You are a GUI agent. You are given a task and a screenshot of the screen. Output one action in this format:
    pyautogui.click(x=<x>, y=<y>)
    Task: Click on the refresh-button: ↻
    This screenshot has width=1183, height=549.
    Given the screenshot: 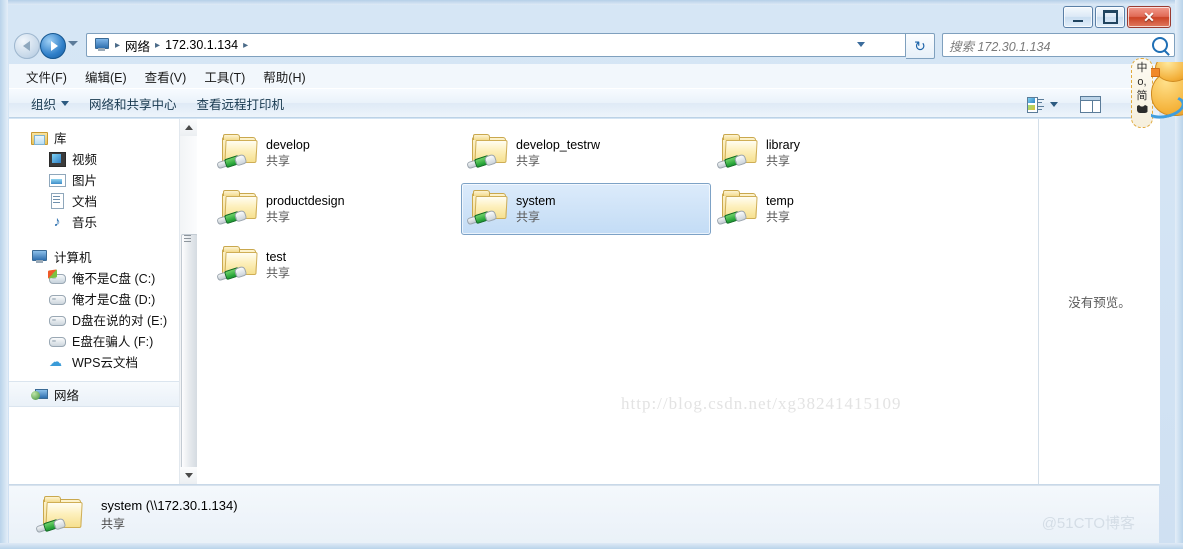 What is the action you would take?
    pyautogui.click(x=920, y=46)
    